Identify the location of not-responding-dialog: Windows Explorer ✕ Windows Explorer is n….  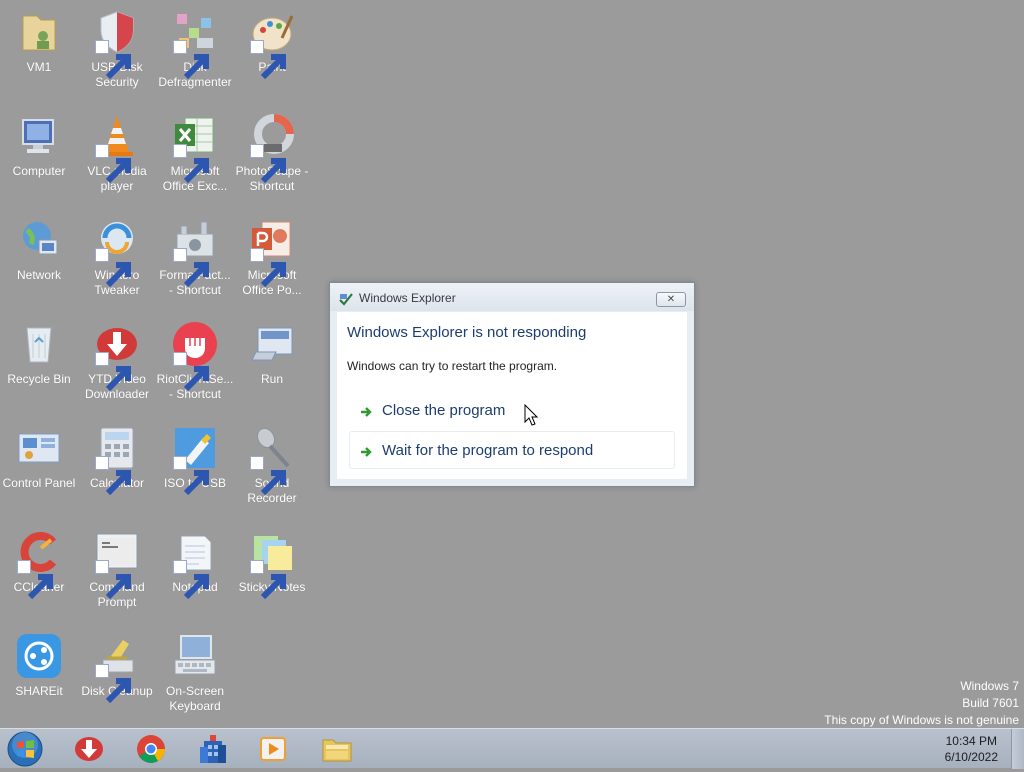
(512, 384).